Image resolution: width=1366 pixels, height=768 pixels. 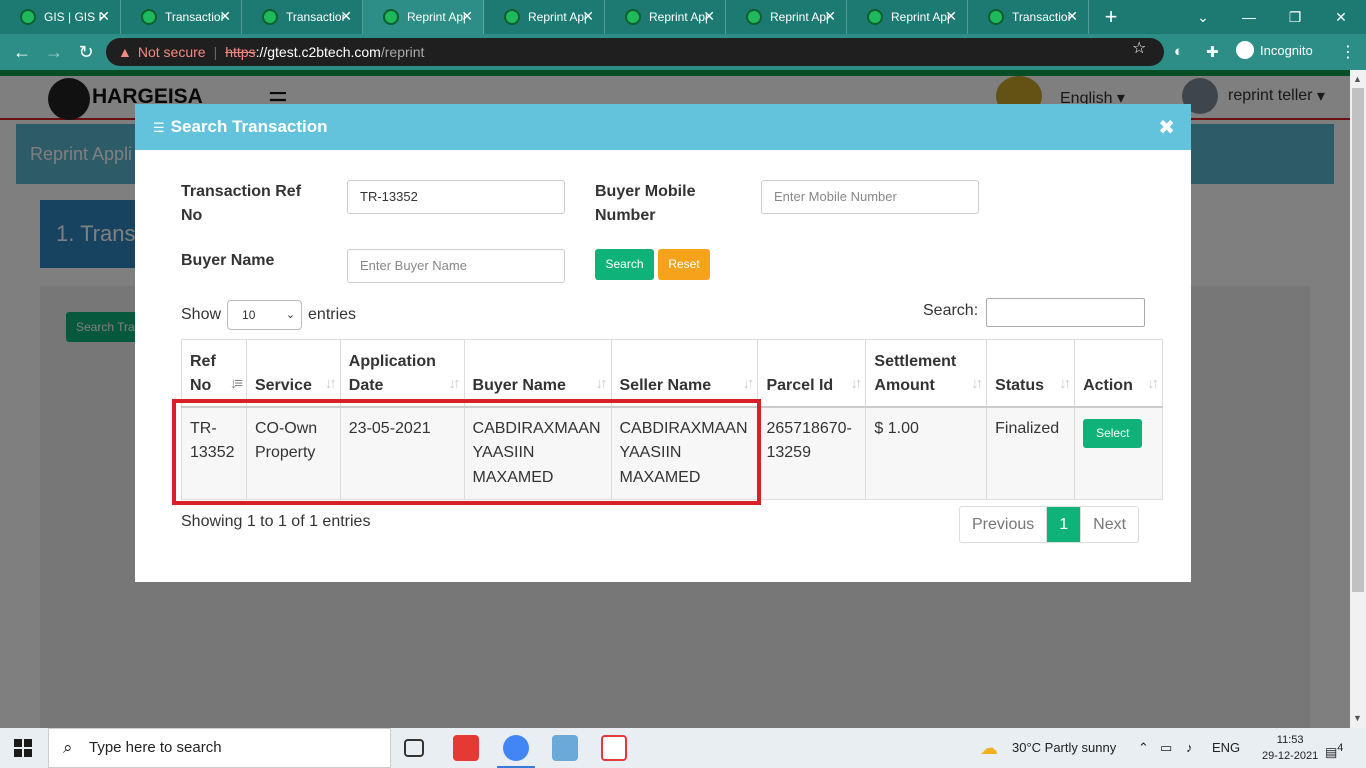 I want to click on forward-icon: →, so click(x=54, y=52).